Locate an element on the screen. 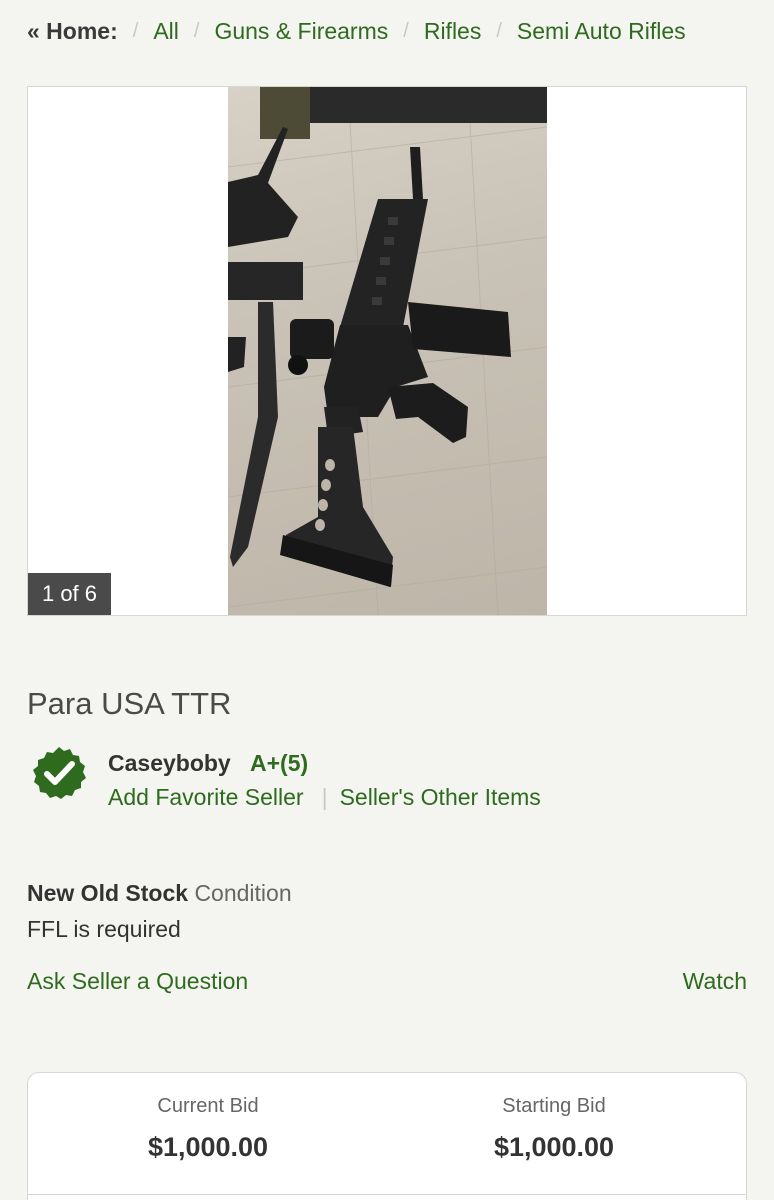 This screenshot has width=774, height=1200. condition-value: New Old Stock is located at coordinates (108, 893).